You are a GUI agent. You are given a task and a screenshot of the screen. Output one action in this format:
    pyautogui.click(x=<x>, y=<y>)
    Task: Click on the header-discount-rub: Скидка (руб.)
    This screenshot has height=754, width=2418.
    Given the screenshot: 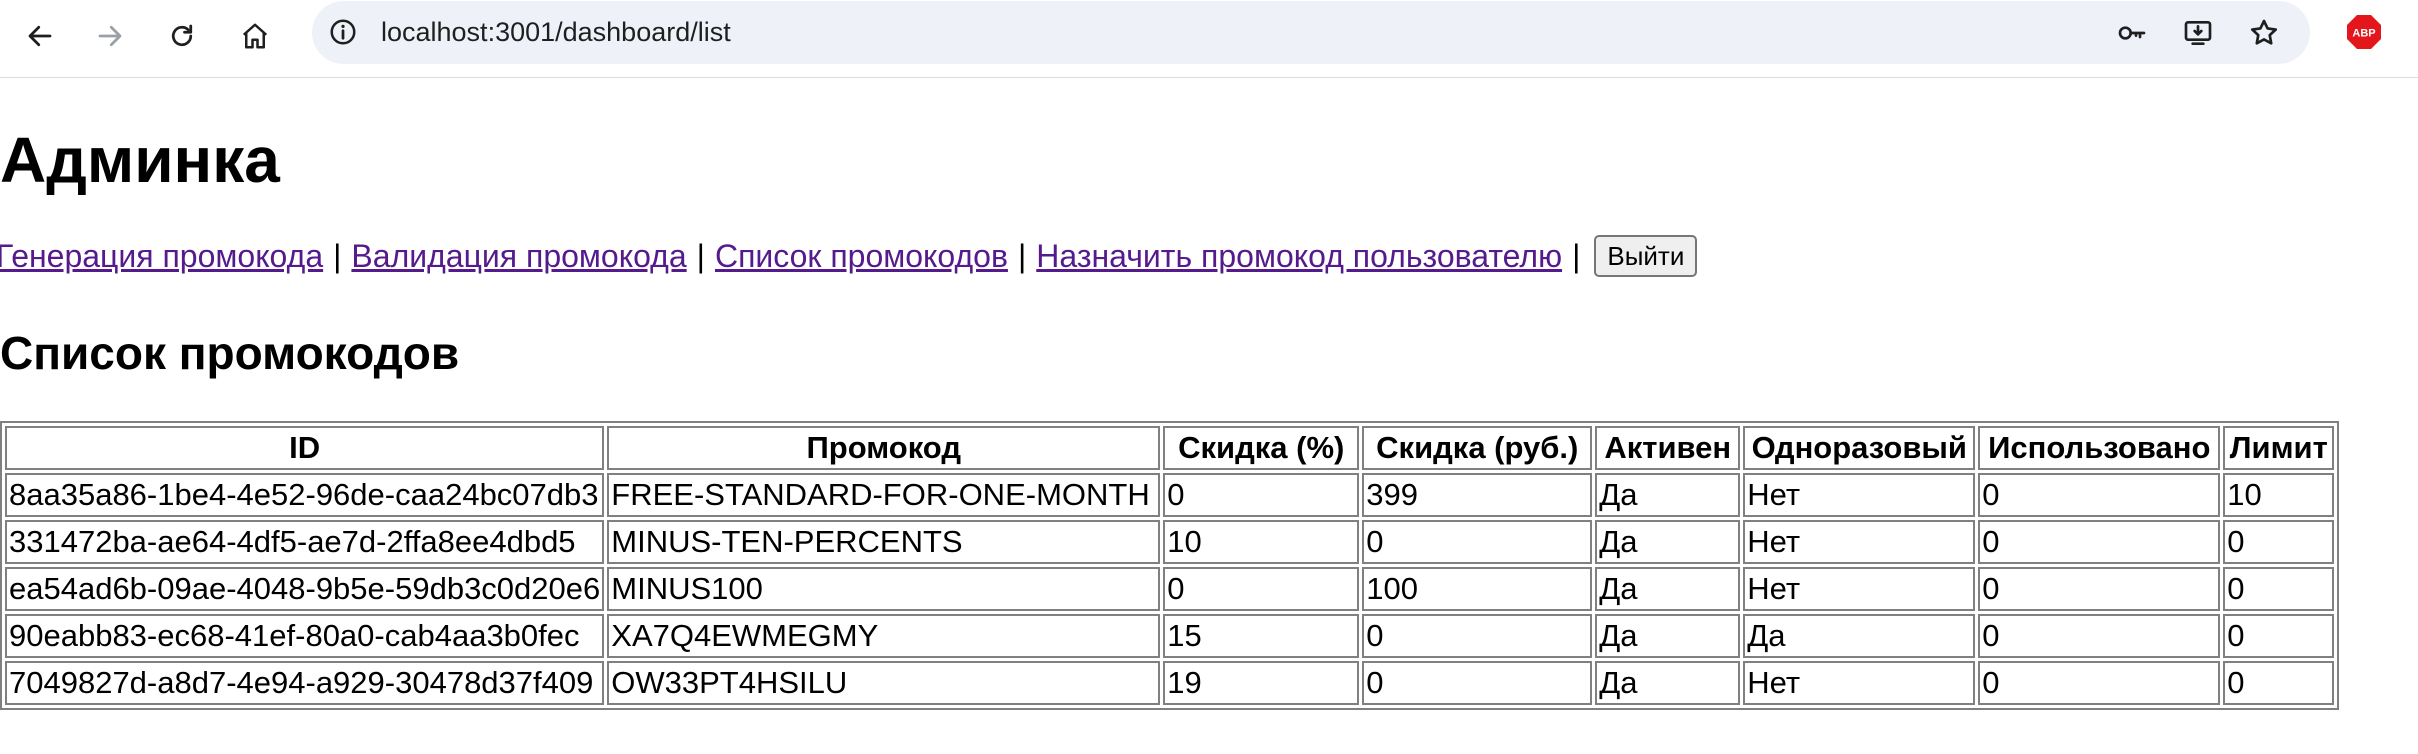 What is the action you would take?
    pyautogui.click(x=1477, y=448)
    